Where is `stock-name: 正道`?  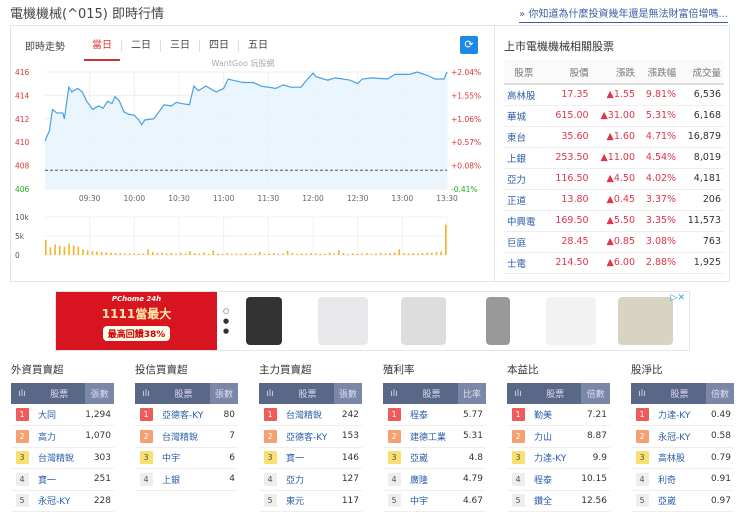 stock-name: 正道 is located at coordinates (525, 200).